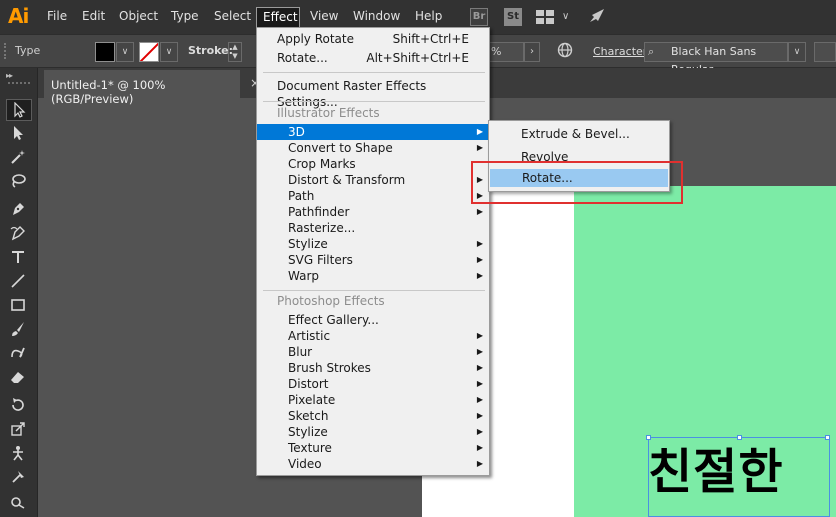 This screenshot has width=836, height=517. What do you see at coordinates (373, 336) in the screenshot?
I see `menu-item-photoshop-artistic: Artistic ▶` at bounding box center [373, 336].